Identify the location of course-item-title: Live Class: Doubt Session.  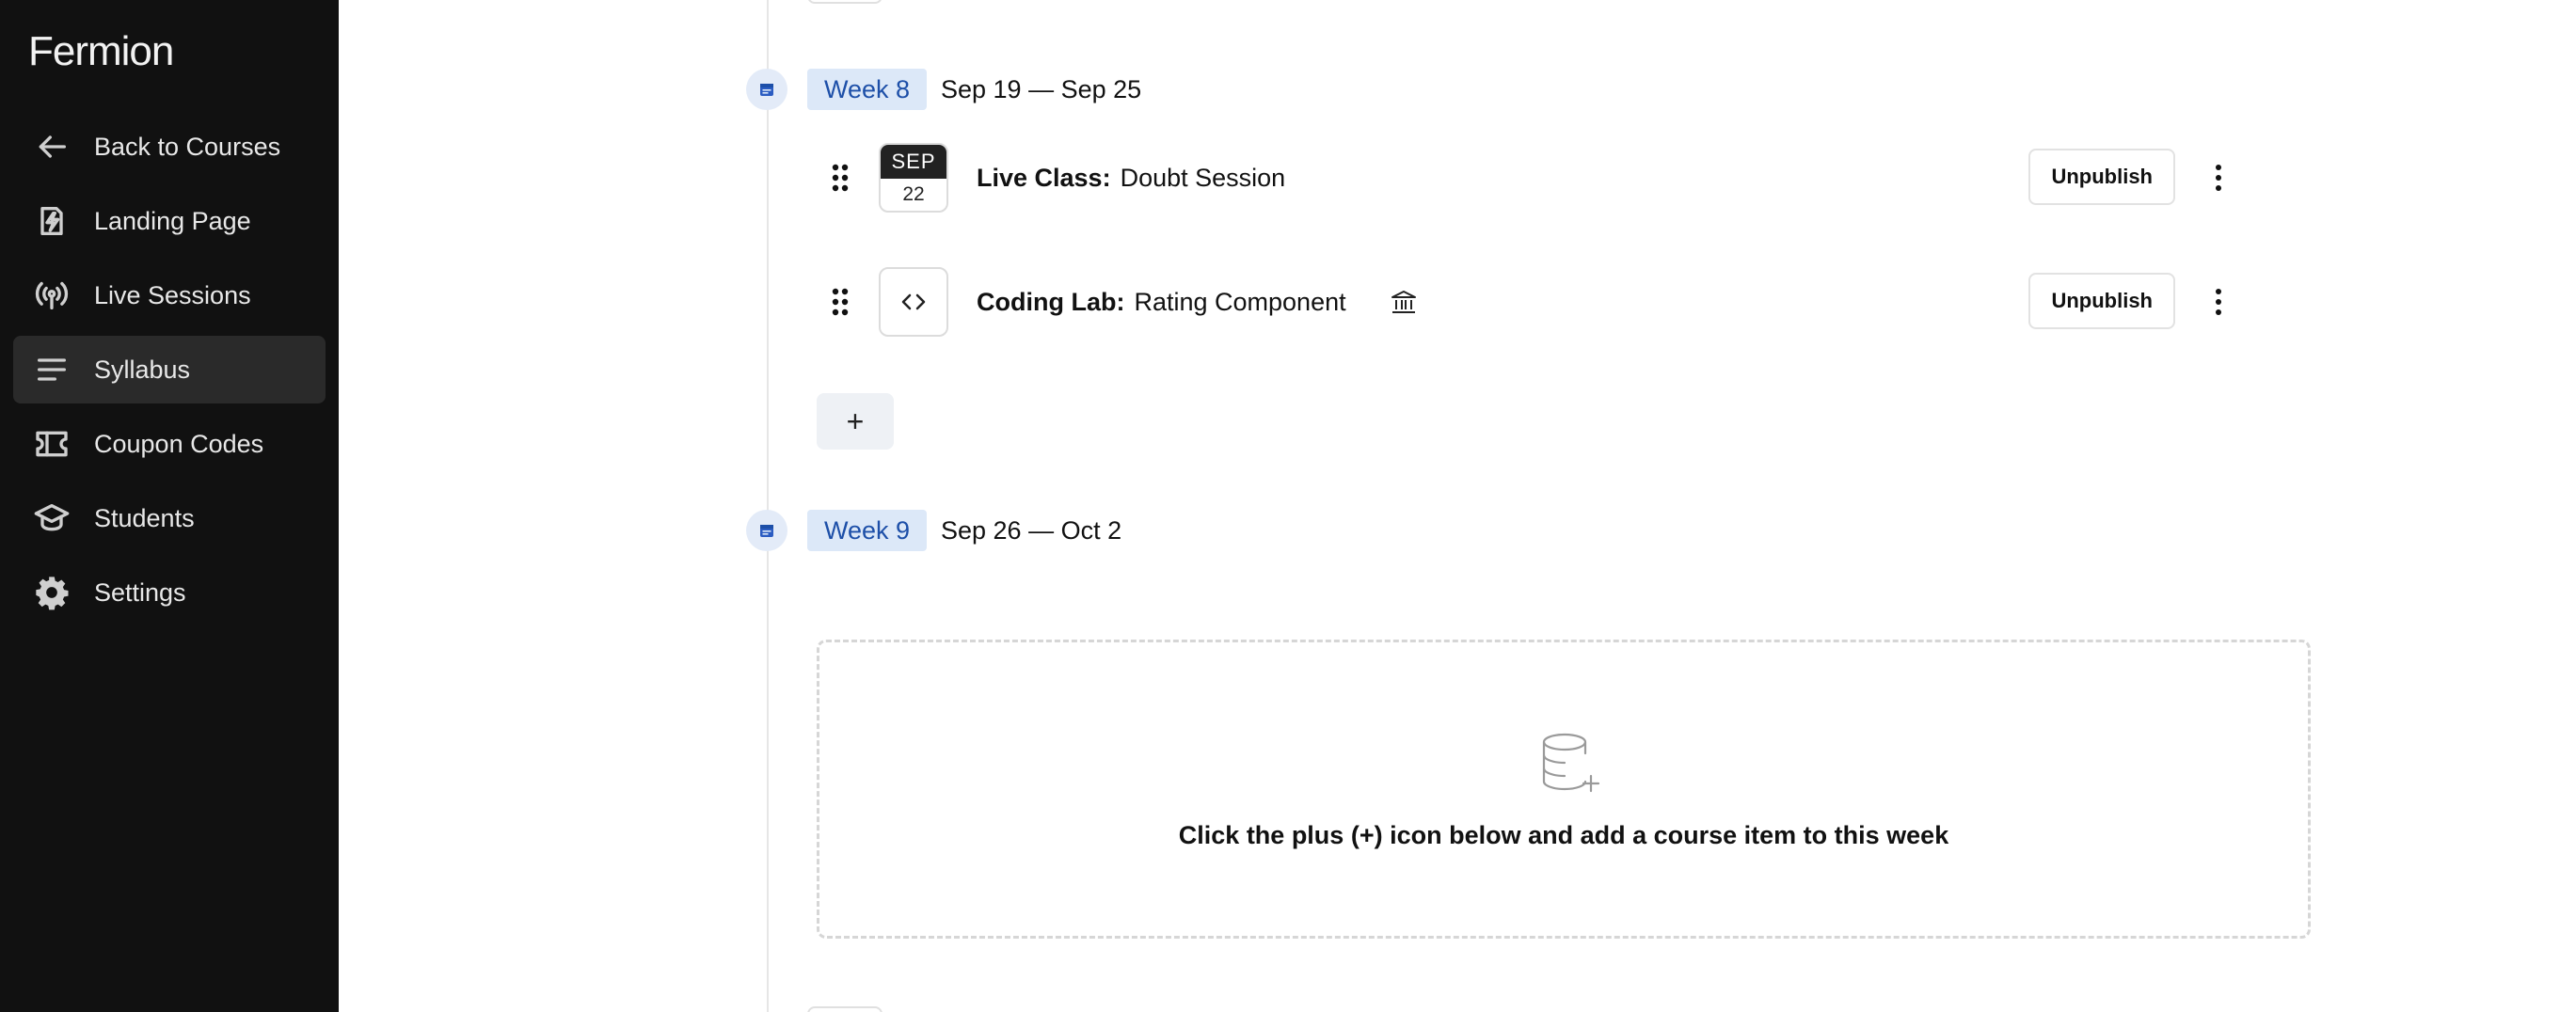
(1131, 179).